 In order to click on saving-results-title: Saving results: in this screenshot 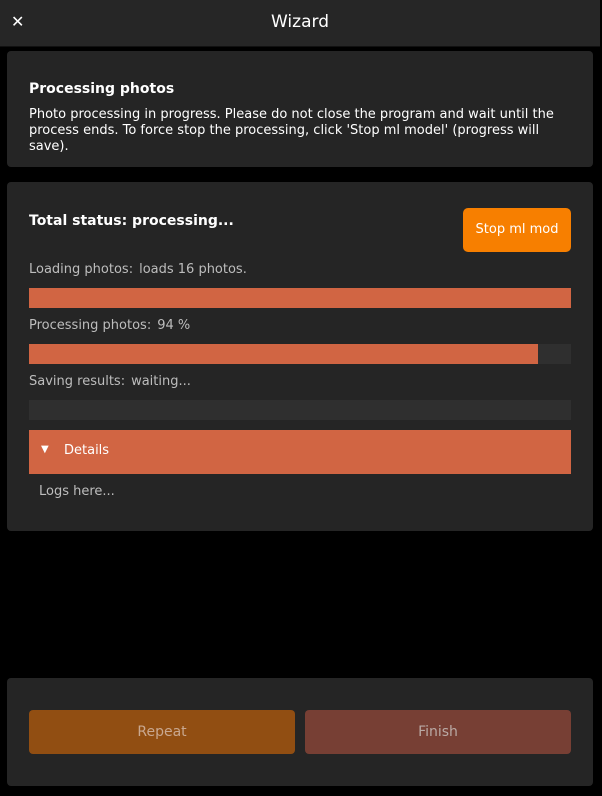, I will do `click(77, 381)`.